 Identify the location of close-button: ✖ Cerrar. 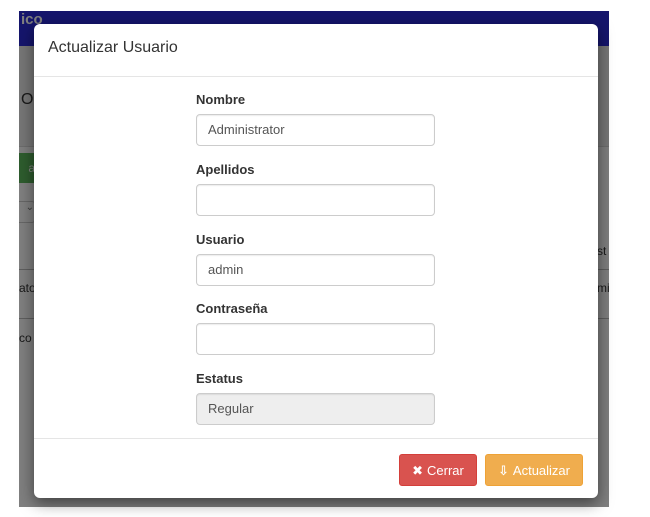
(438, 470).